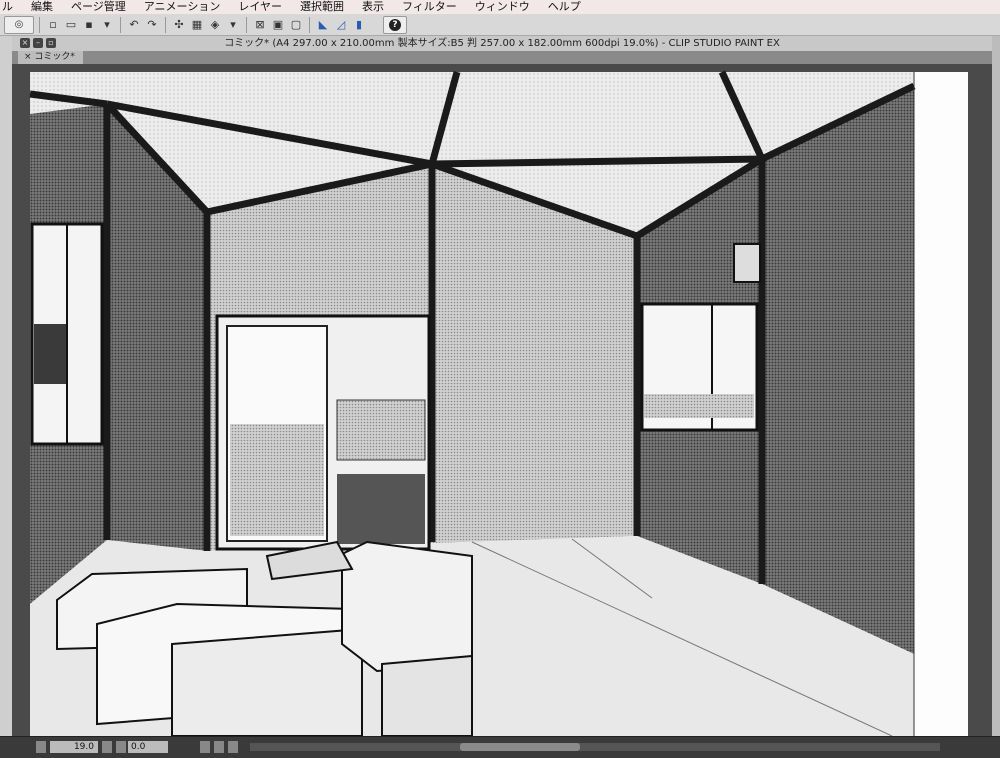  Describe the element at coordinates (11, 7) in the screenshot. I see `menu-item-file: ル` at that location.